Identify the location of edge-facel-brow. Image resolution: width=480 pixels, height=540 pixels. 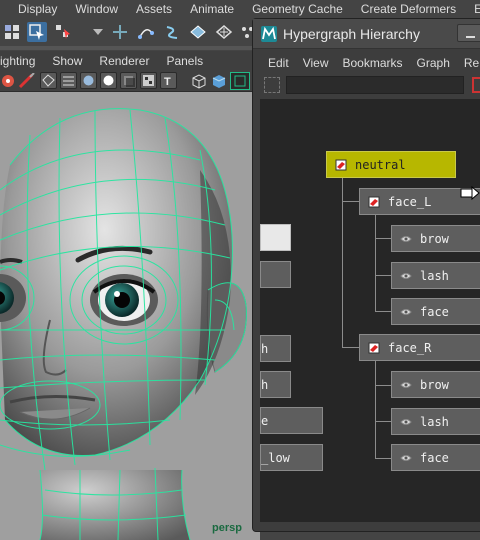
(383, 238).